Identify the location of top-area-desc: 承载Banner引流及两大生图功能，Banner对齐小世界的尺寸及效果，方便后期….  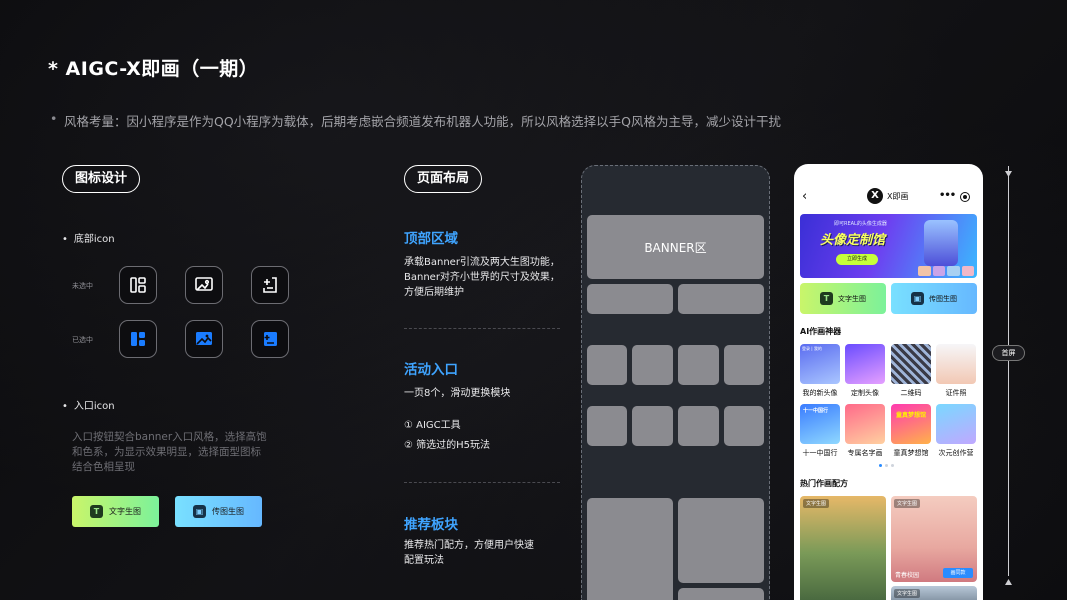
(482, 277).